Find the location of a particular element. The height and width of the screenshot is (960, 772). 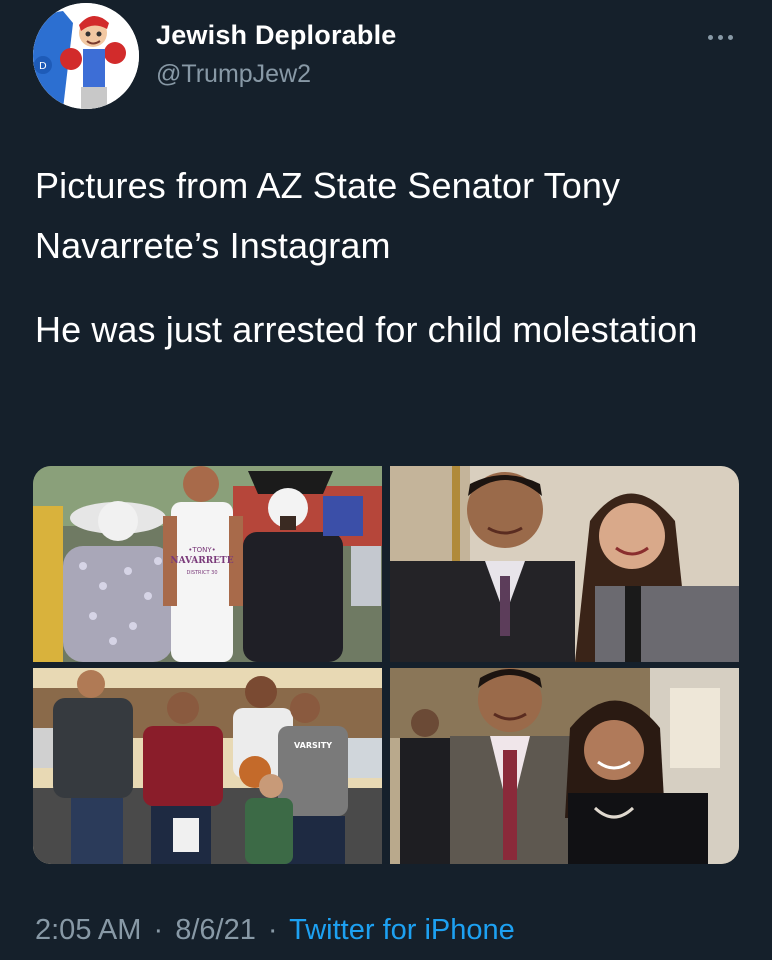

cartoon-boxer-avatar-icon: D is located at coordinates (86, 56).